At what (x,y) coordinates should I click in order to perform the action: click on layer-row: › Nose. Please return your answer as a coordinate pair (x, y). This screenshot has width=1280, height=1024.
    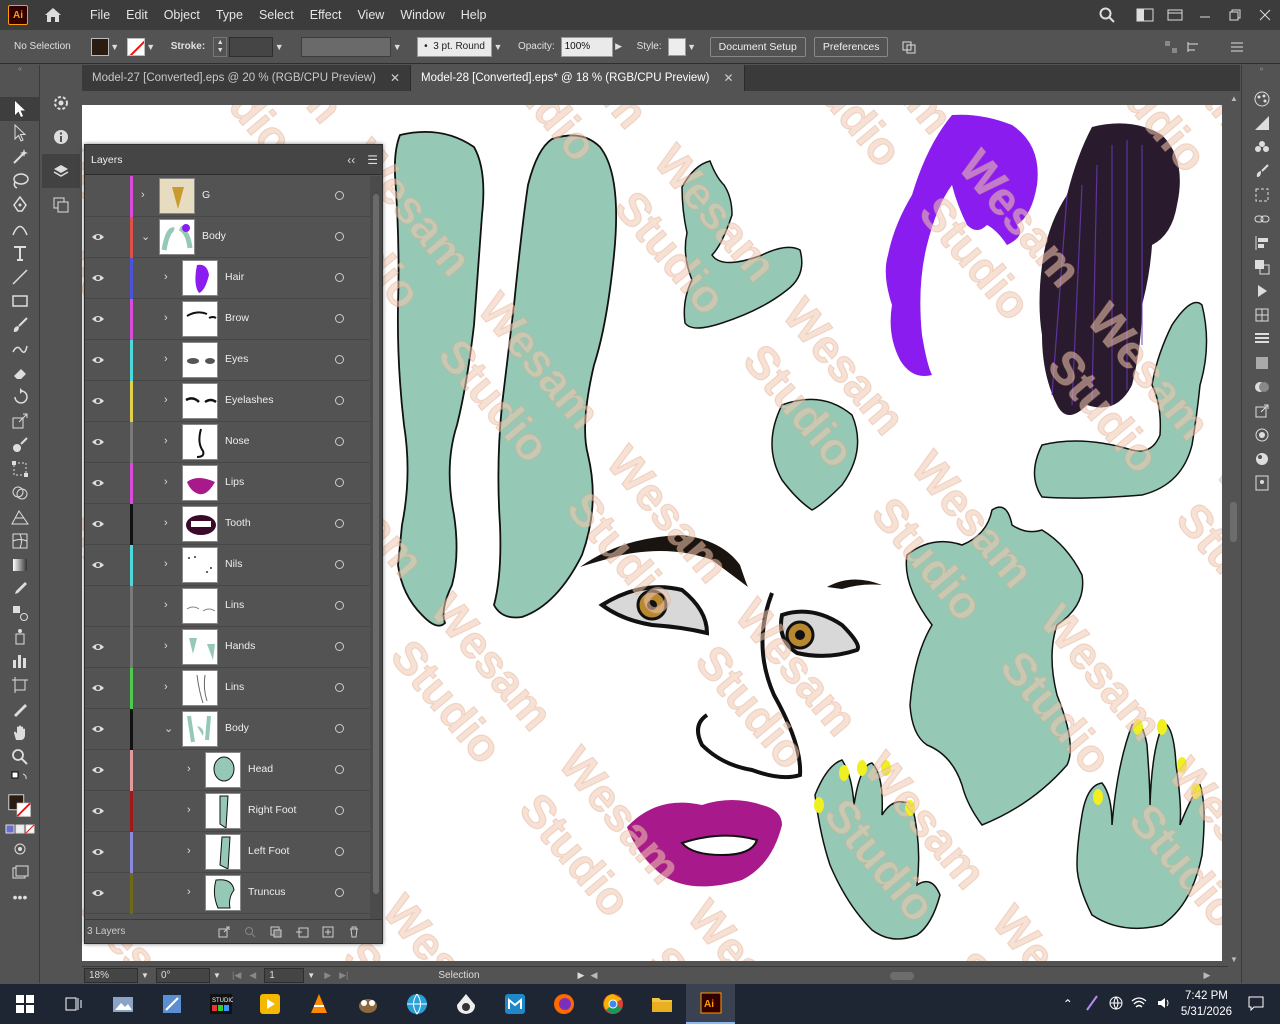
    Looking at the image, I should click on (227, 442).